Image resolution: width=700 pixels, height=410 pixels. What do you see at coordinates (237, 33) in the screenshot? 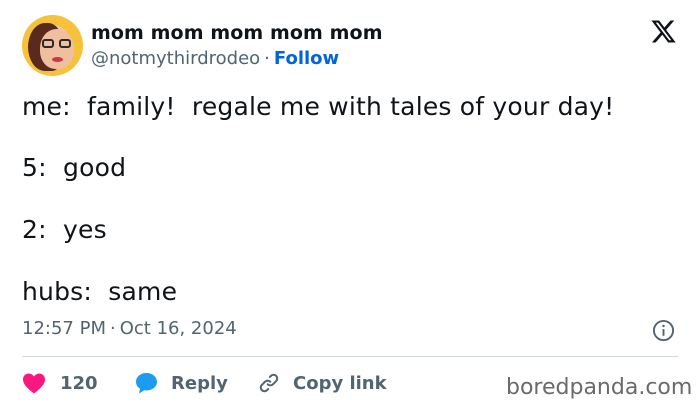
I see `display-name: mom mom mom mom mom` at bounding box center [237, 33].